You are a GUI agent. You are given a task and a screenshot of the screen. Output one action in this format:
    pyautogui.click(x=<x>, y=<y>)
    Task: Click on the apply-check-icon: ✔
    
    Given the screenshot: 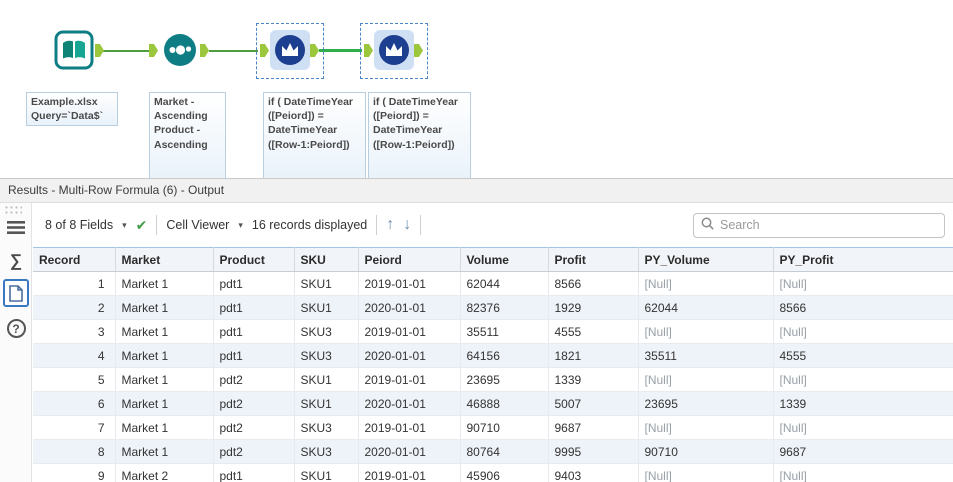 What is the action you would take?
    pyautogui.click(x=142, y=225)
    